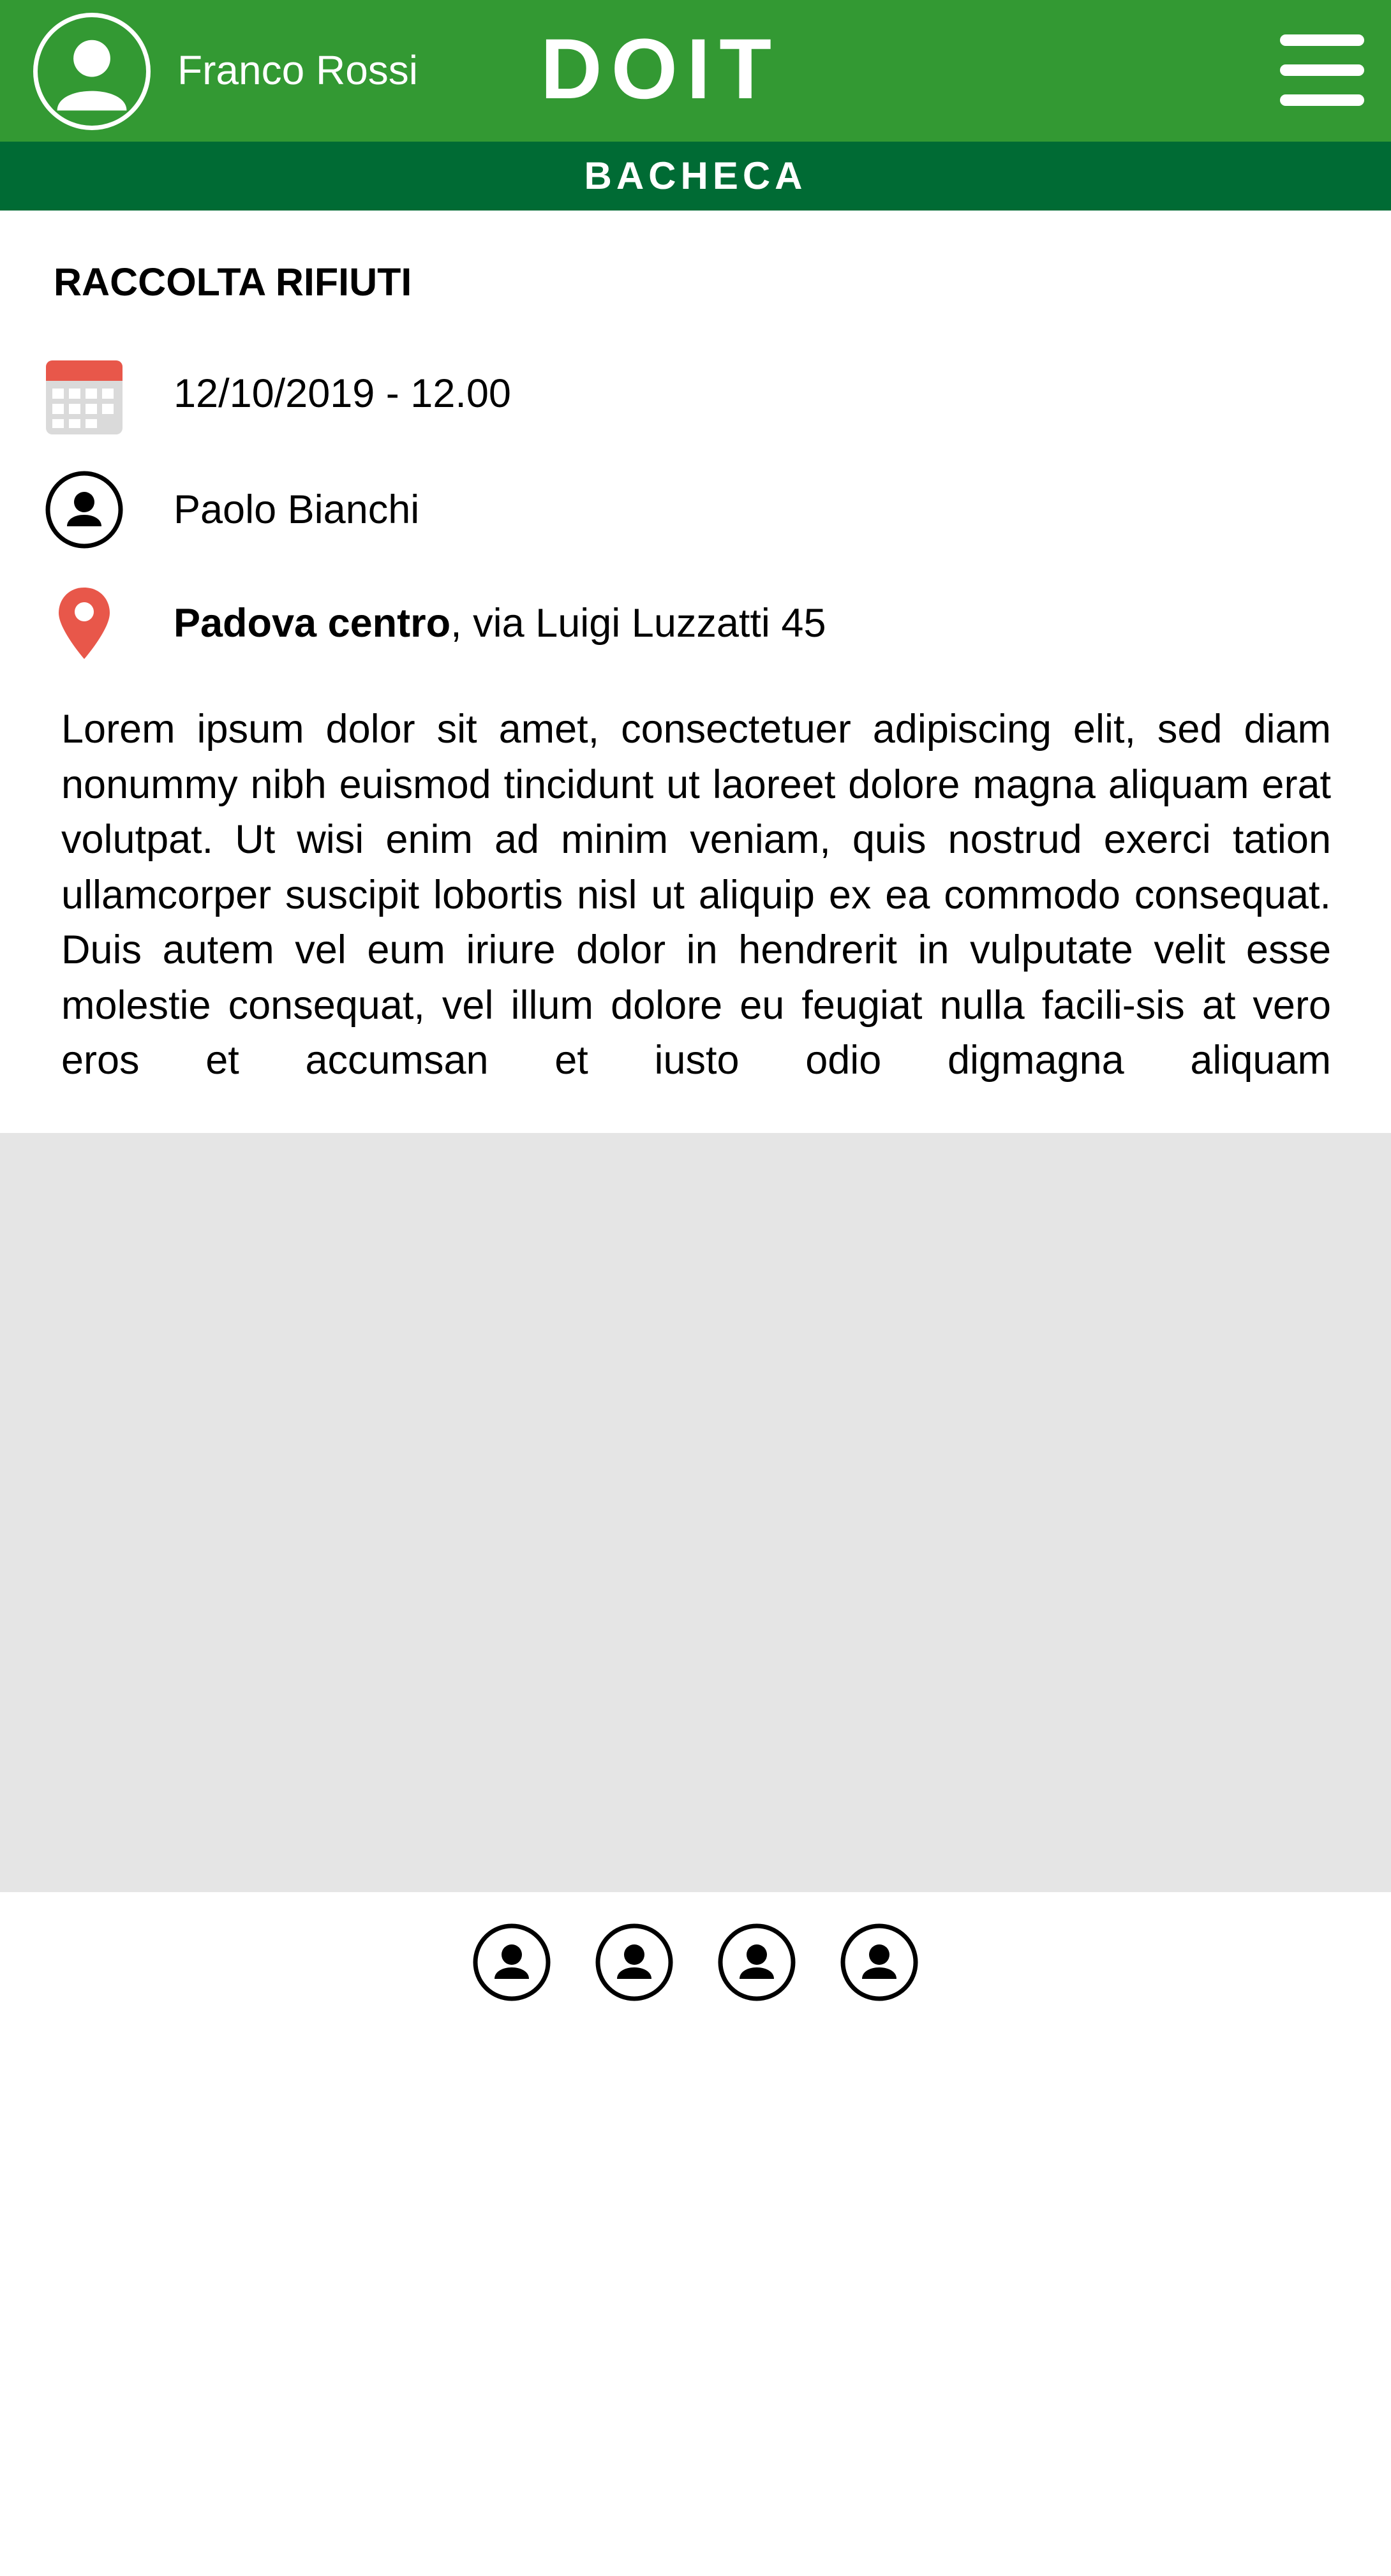 Image resolution: width=1391 pixels, height=2576 pixels. I want to click on section-header: BACHECA, so click(695, 176).